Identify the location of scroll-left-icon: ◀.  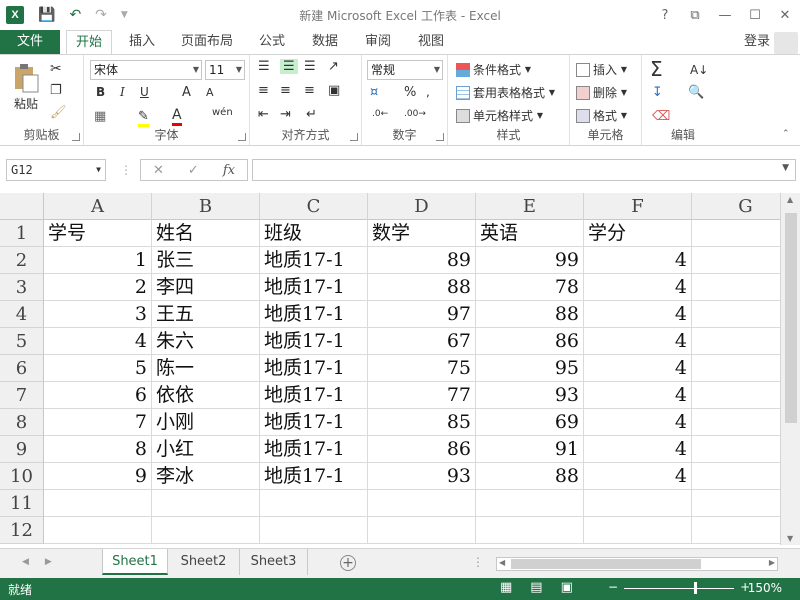
(502, 562).